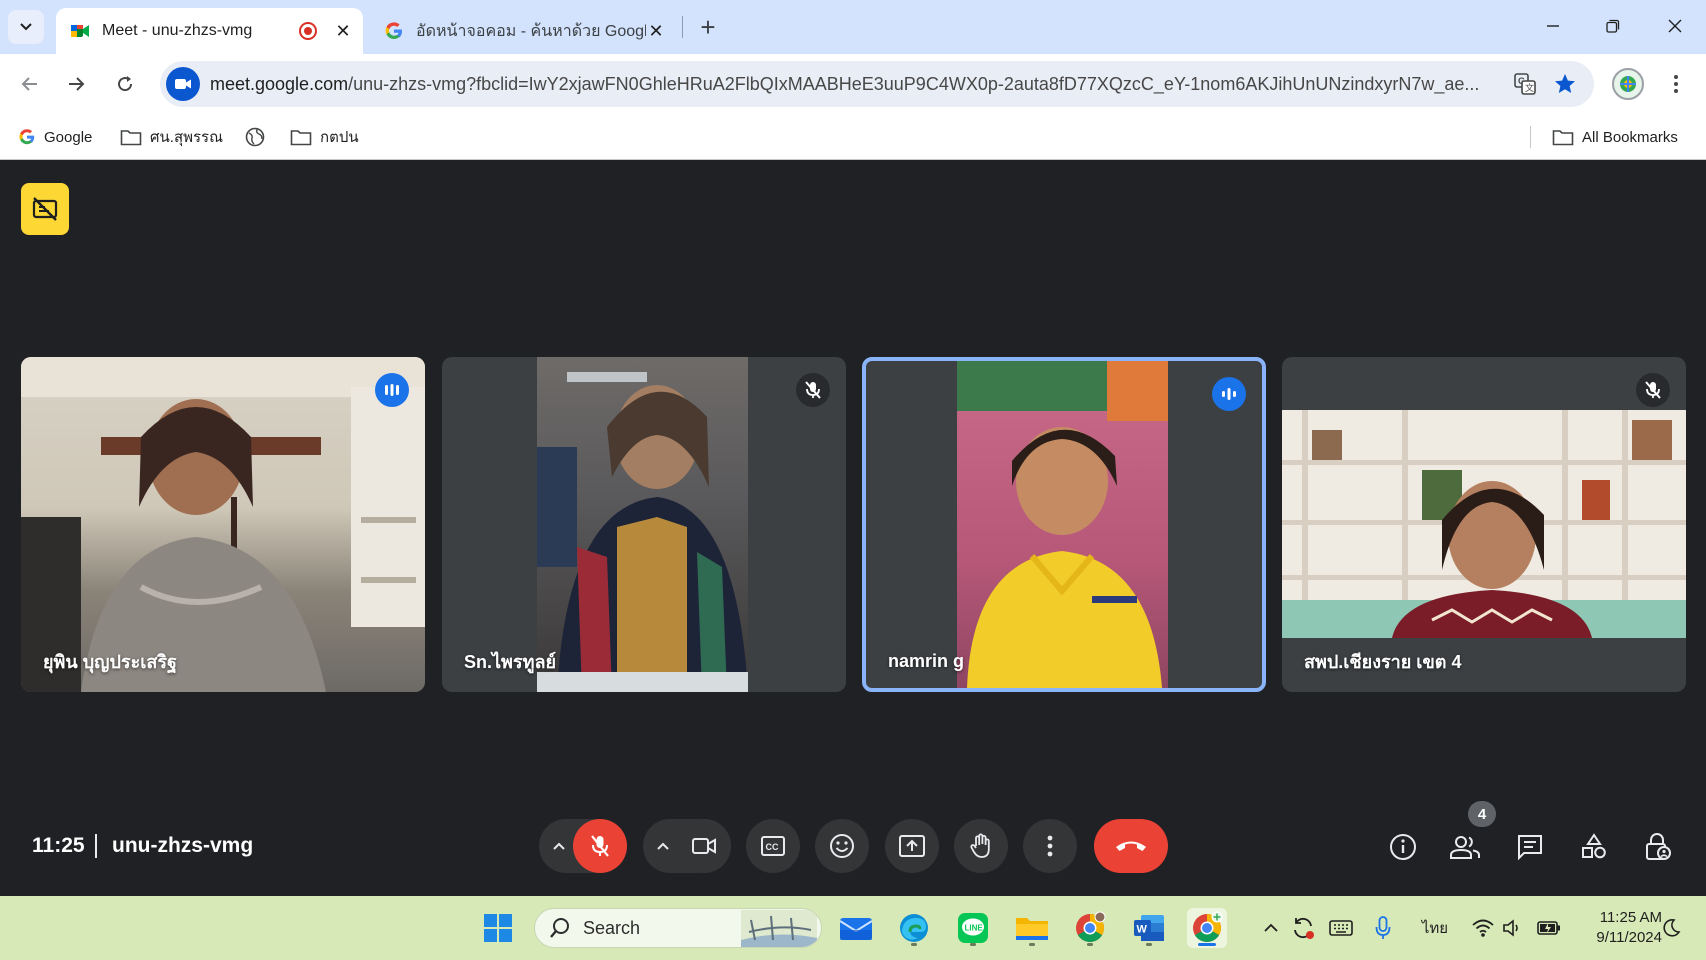 The image size is (1706, 960). What do you see at coordinates (1615, 137) in the screenshot?
I see `all-bookmarks-button: All Bookmarks` at bounding box center [1615, 137].